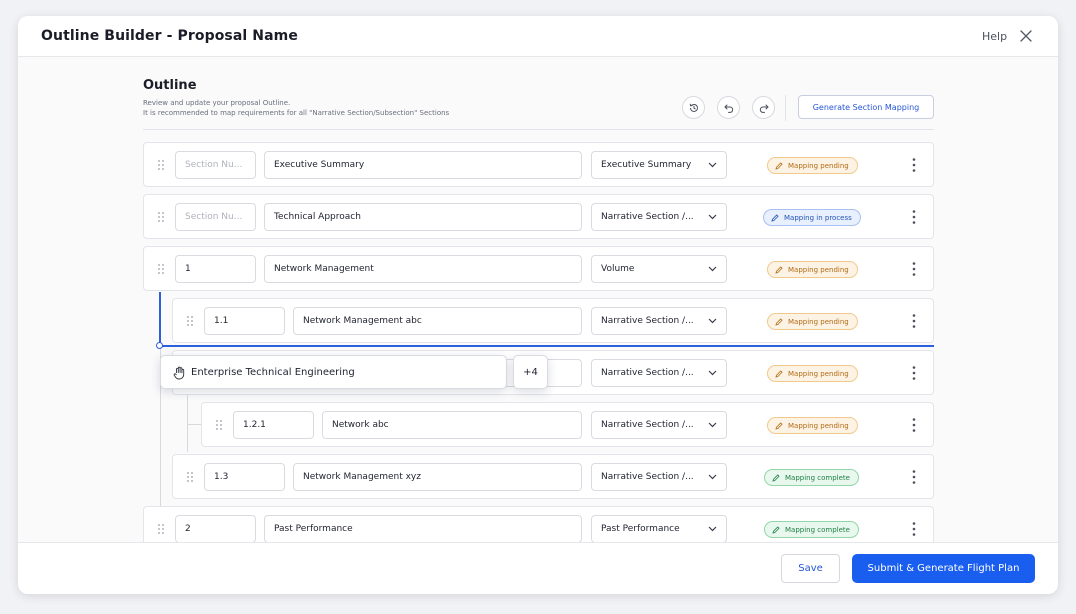 The width and height of the screenshot is (1076, 614). I want to click on section-name-field: Executive Summary, so click(423, 165).